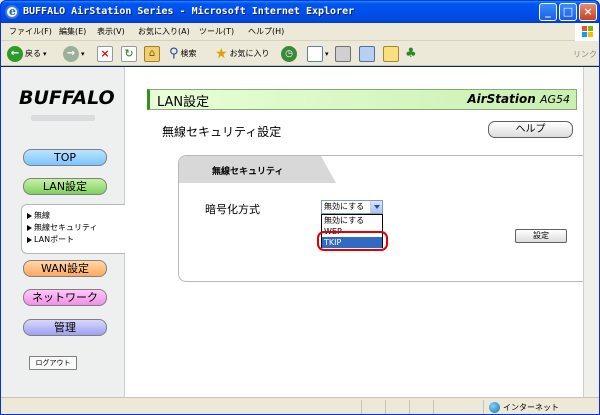 Image resolution: width=600 pixels, height=415 pixels. I want to click on home-button: ⌂, so click(152, 53).